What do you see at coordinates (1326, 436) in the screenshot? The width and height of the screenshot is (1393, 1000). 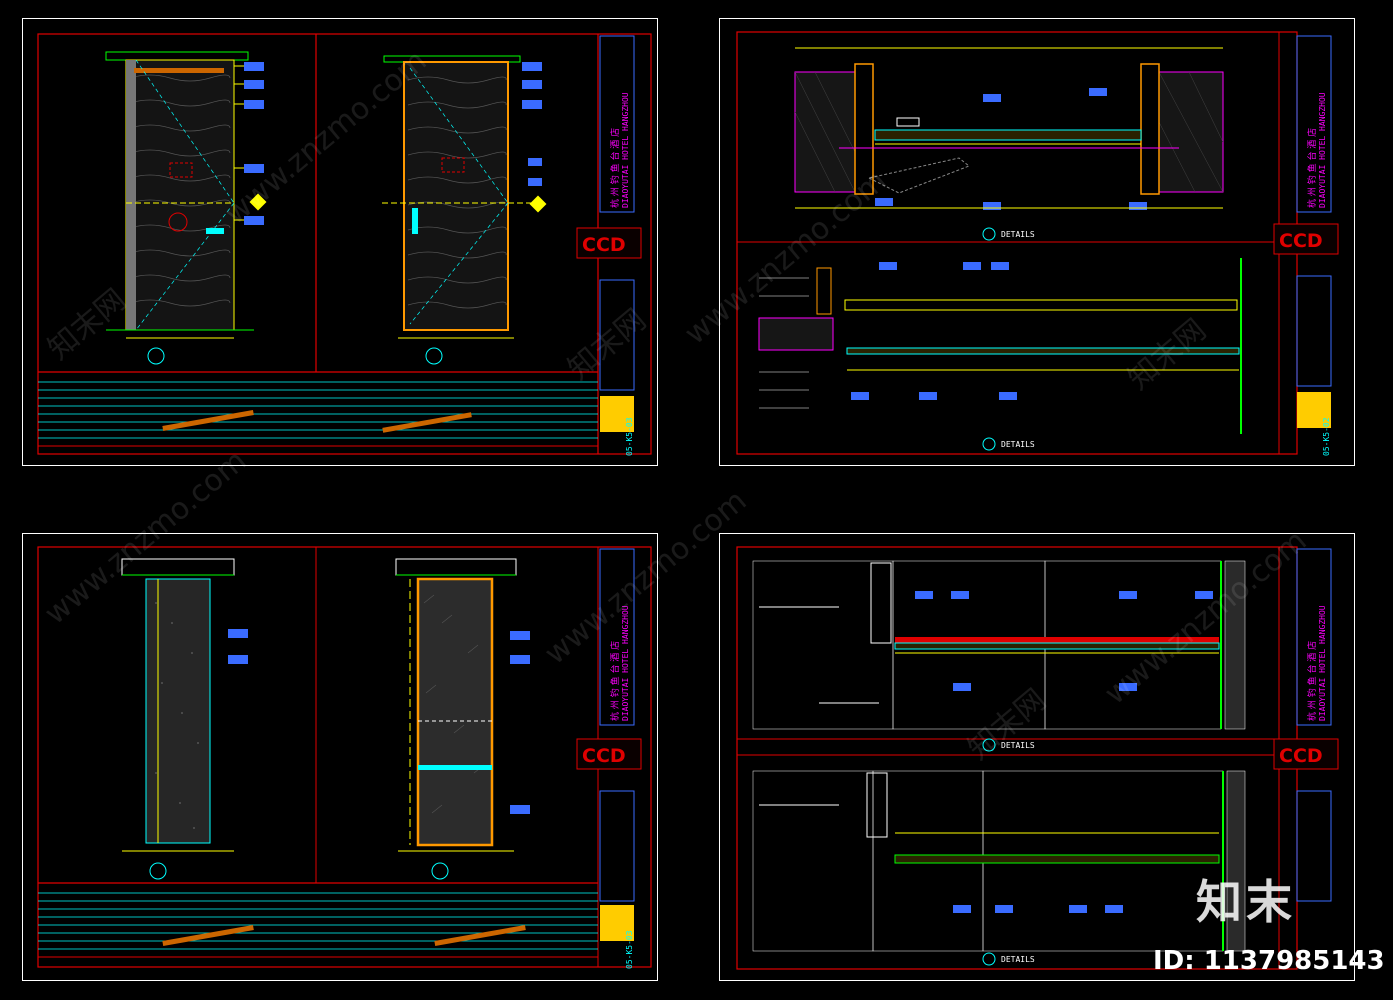 I see `sheet-number: 05-K5-02` at bounding box center [1326, 436].